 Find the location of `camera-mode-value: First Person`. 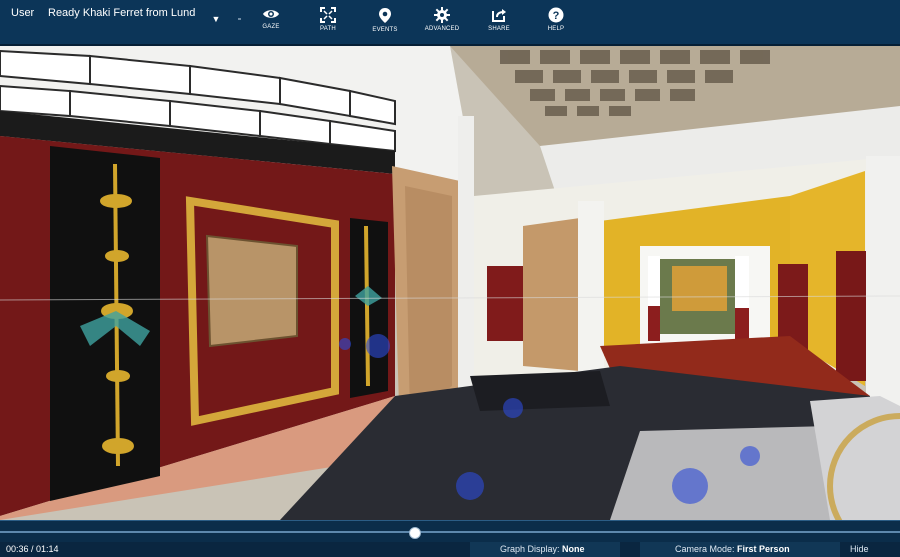

camera-mode-value: First Person is located at coordinates (763, 549).